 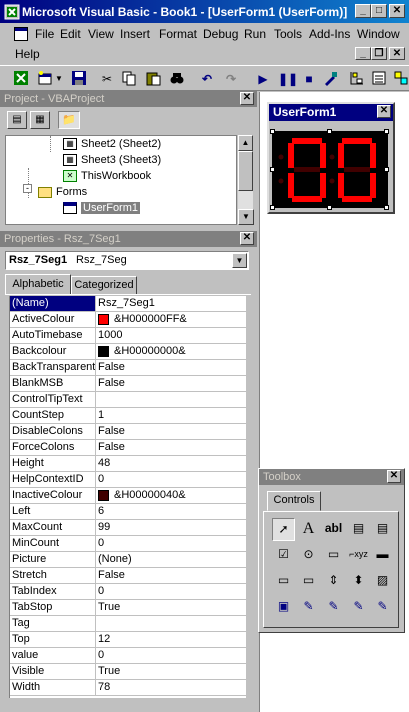 I want to click on property-row: Stretch False, so click(x=128, y=576).